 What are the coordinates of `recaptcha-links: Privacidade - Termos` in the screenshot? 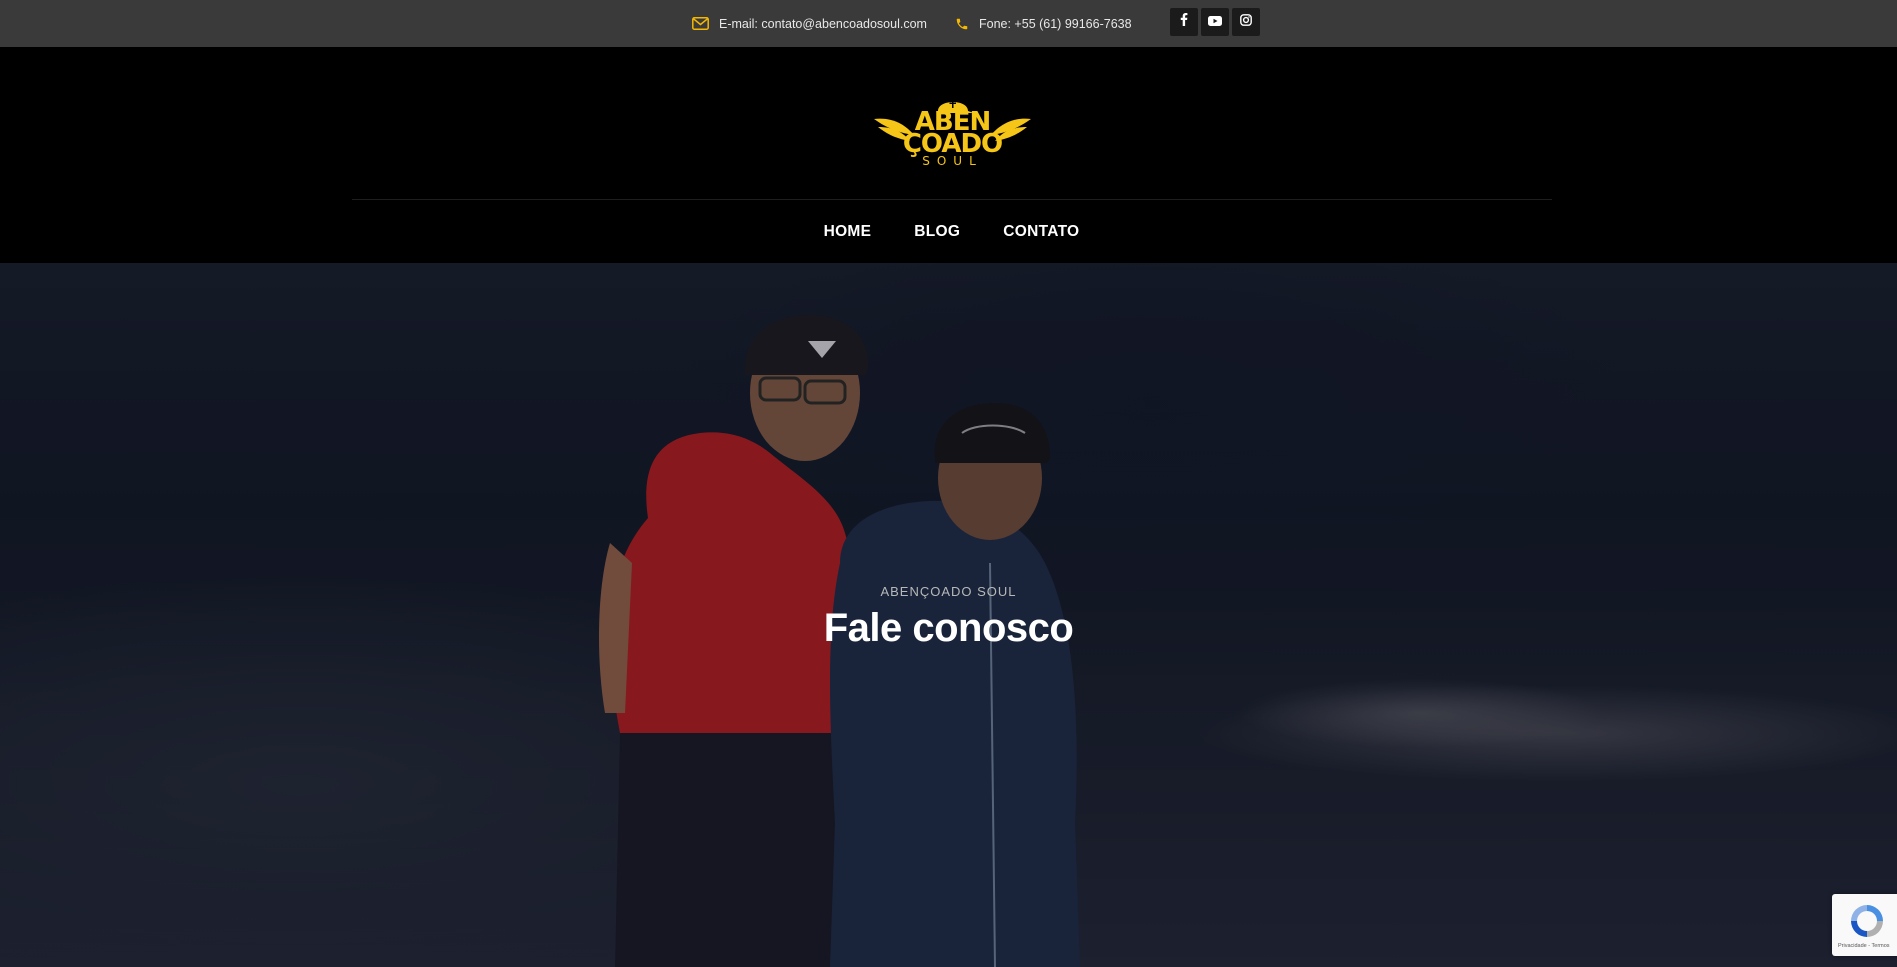 It's located at (1864, 946).